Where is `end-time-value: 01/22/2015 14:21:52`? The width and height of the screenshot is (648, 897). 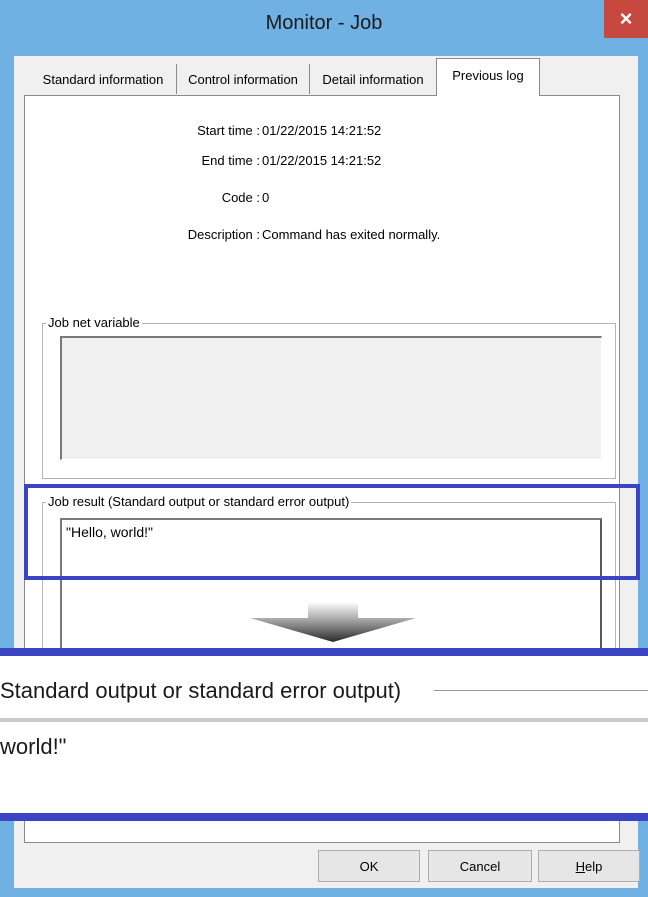
end-time-value: 01/22/2015 14:21:52 is located at coordinates (322, 160).